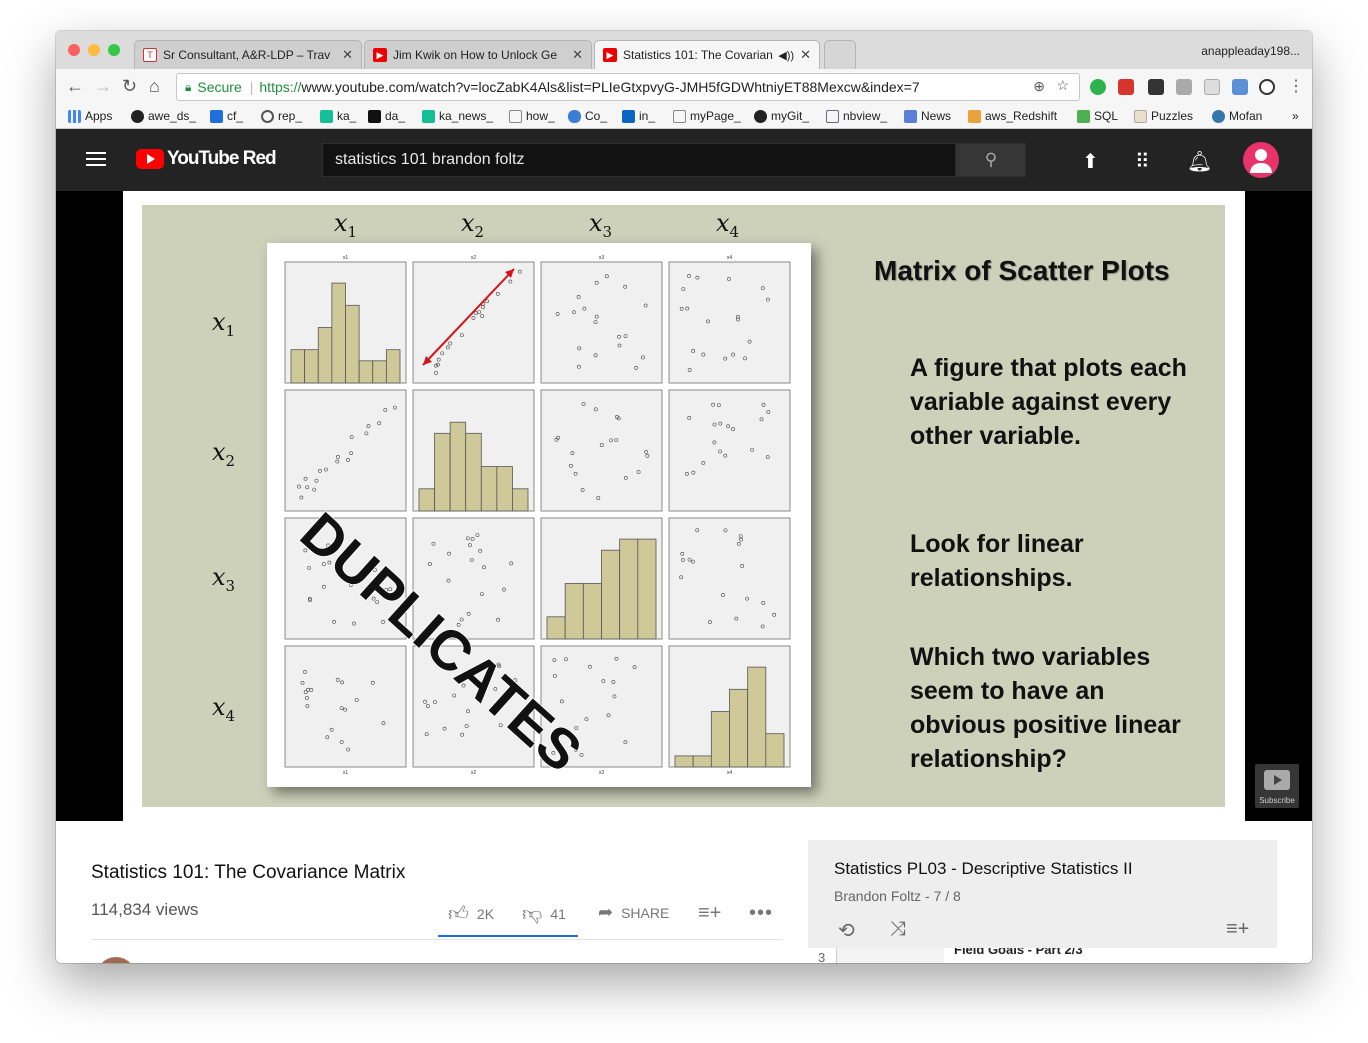  Describe the element at coordinates (587, 116) in the screenshot. I see `bookmark-co: Co_` at that location.